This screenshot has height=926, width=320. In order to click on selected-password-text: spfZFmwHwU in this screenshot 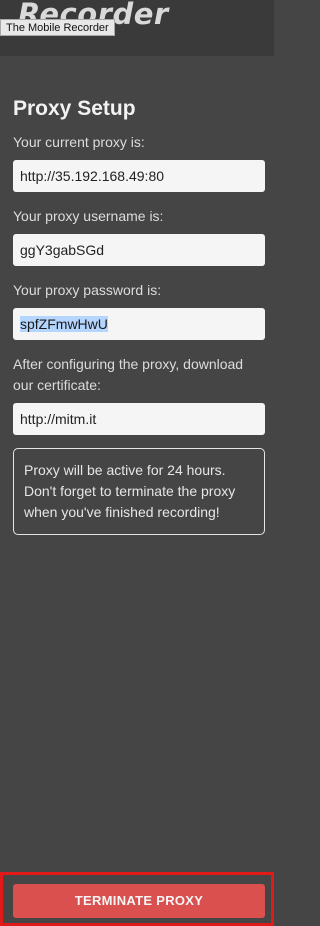, I will do `click(64, 324)`.